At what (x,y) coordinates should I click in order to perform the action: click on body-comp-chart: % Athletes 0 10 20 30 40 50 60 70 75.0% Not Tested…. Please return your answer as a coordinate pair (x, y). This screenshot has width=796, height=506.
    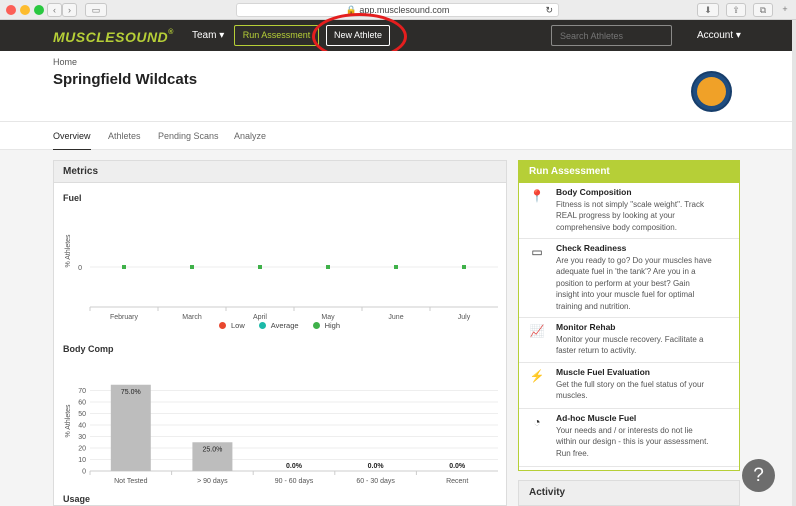
    Looking at the image, I should click on (281, 434).